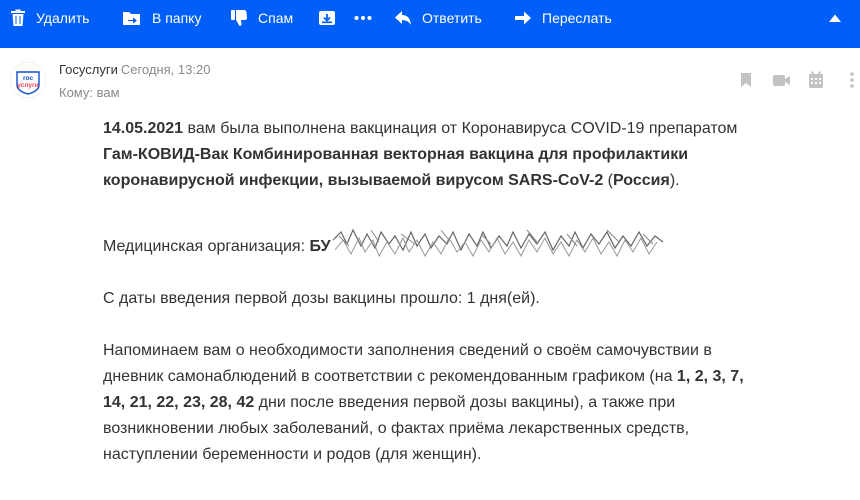  I want to click on video-camera-icon, so click(781, 80).